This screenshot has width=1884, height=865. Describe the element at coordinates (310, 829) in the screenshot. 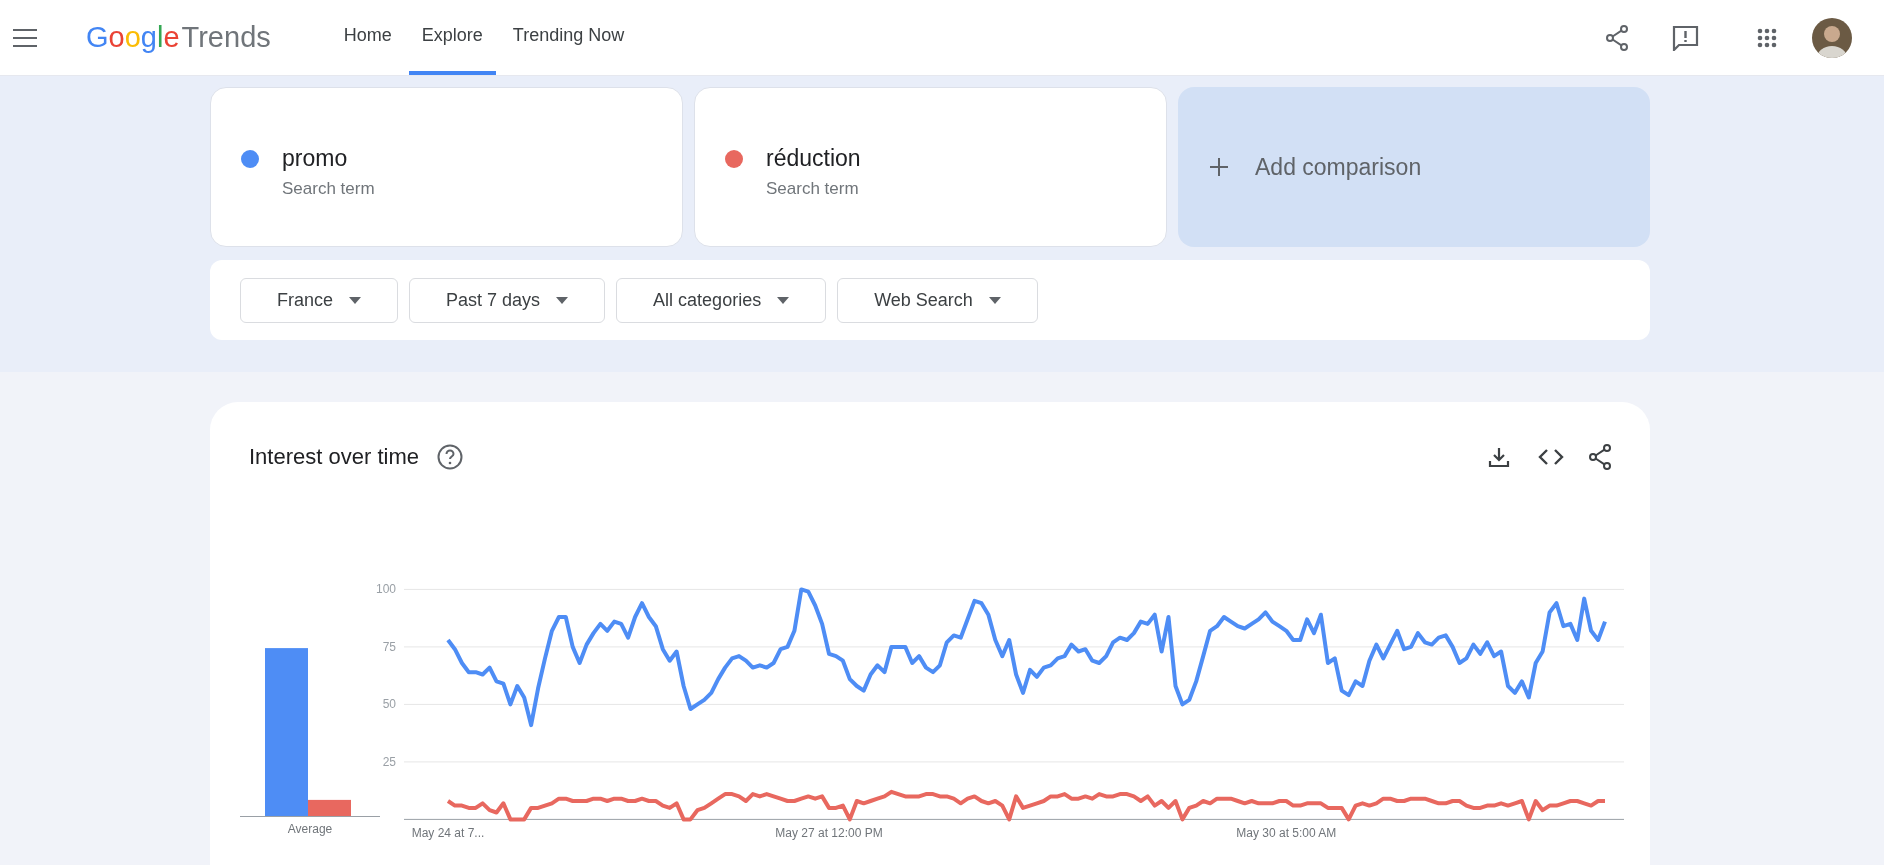

I see `average-label: Average` at that location.